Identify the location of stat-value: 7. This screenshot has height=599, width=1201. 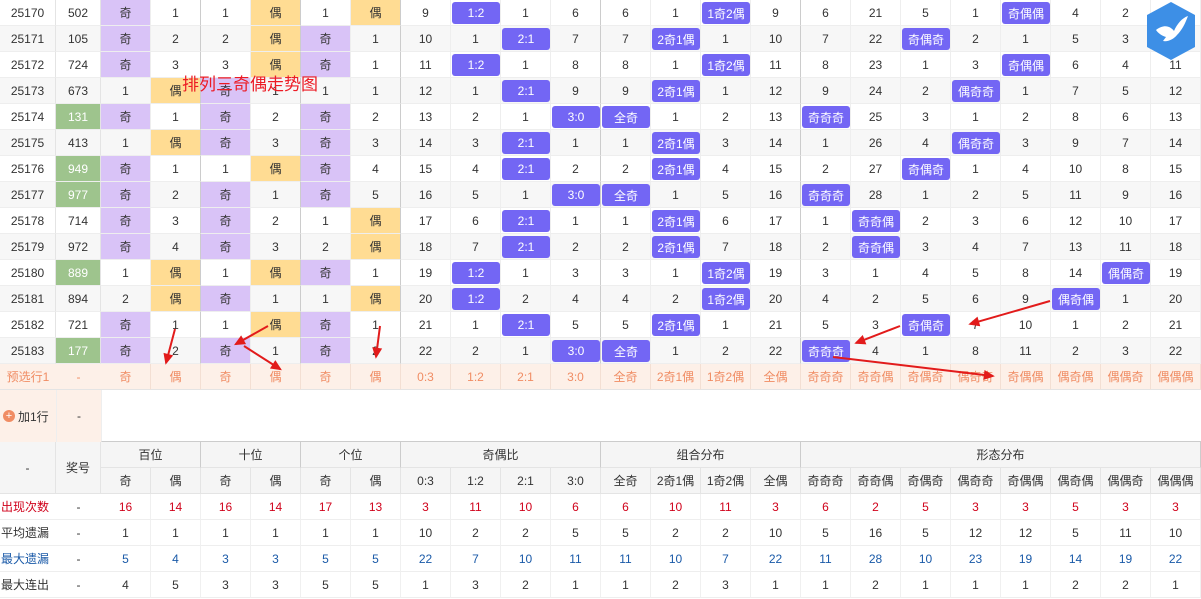
(726, 559).